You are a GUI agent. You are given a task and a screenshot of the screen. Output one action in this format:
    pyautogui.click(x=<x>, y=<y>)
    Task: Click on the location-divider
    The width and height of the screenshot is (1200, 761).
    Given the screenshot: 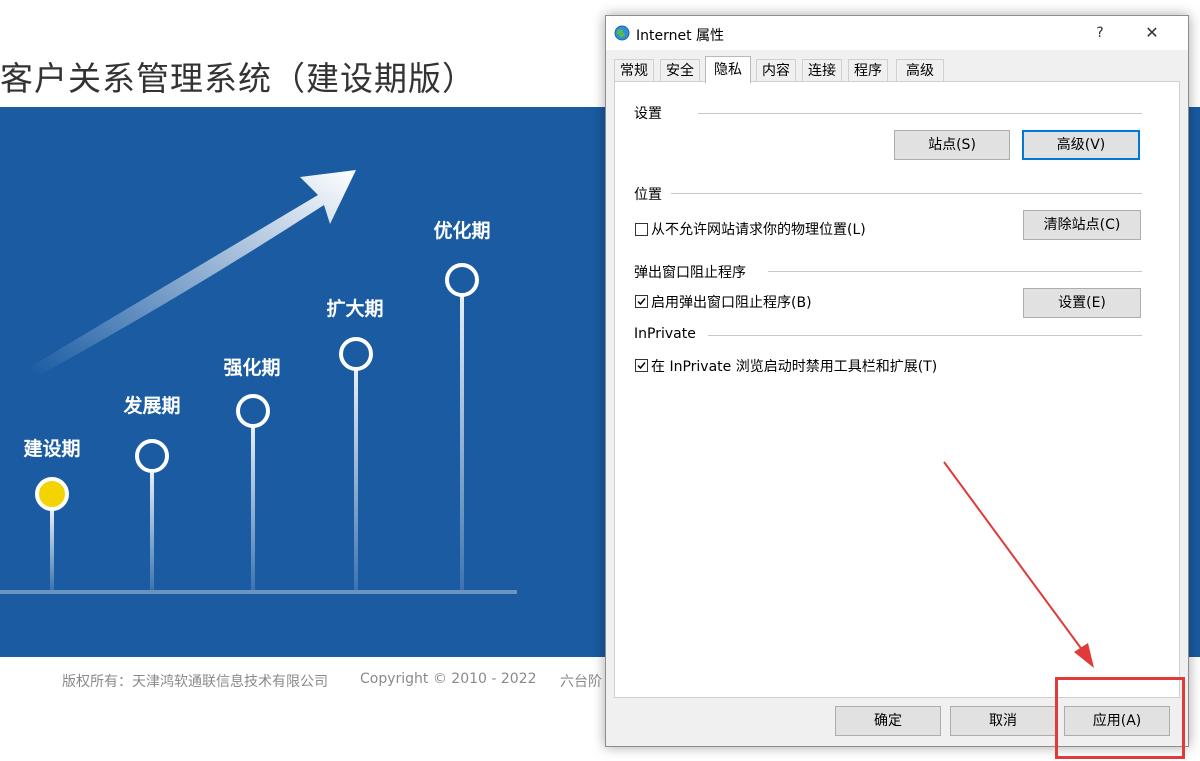 What is the action you would take?
    pyautogui.click(x=906, y=193)
    